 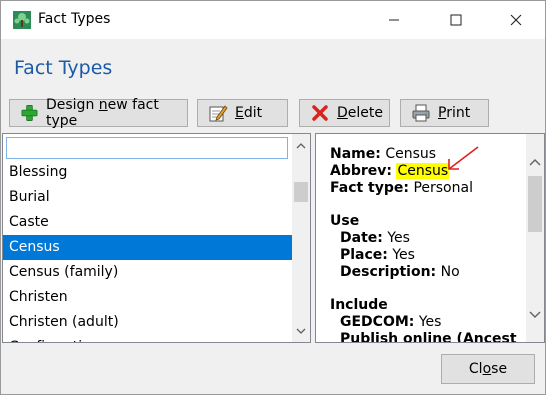 What do you see at coordinates (22, 20) in the screenshot?
I see `app-tree-icon` at bounding box center [22, 20].